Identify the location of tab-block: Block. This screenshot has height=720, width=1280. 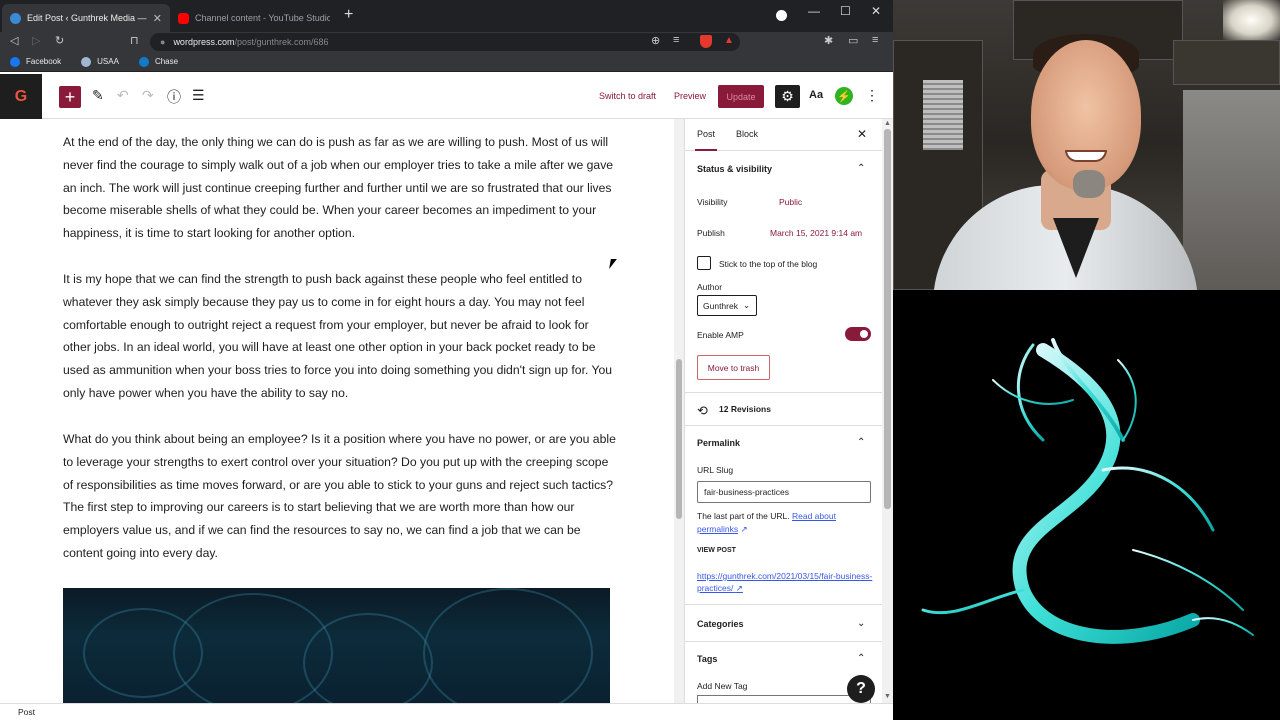
(747, 134).